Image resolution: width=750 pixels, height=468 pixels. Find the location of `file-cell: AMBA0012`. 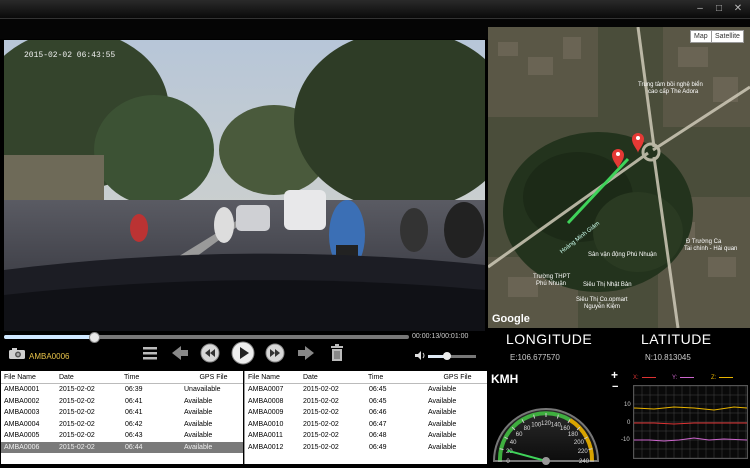

file-cell: AMBA0012 is located at coordinates (266, 447).